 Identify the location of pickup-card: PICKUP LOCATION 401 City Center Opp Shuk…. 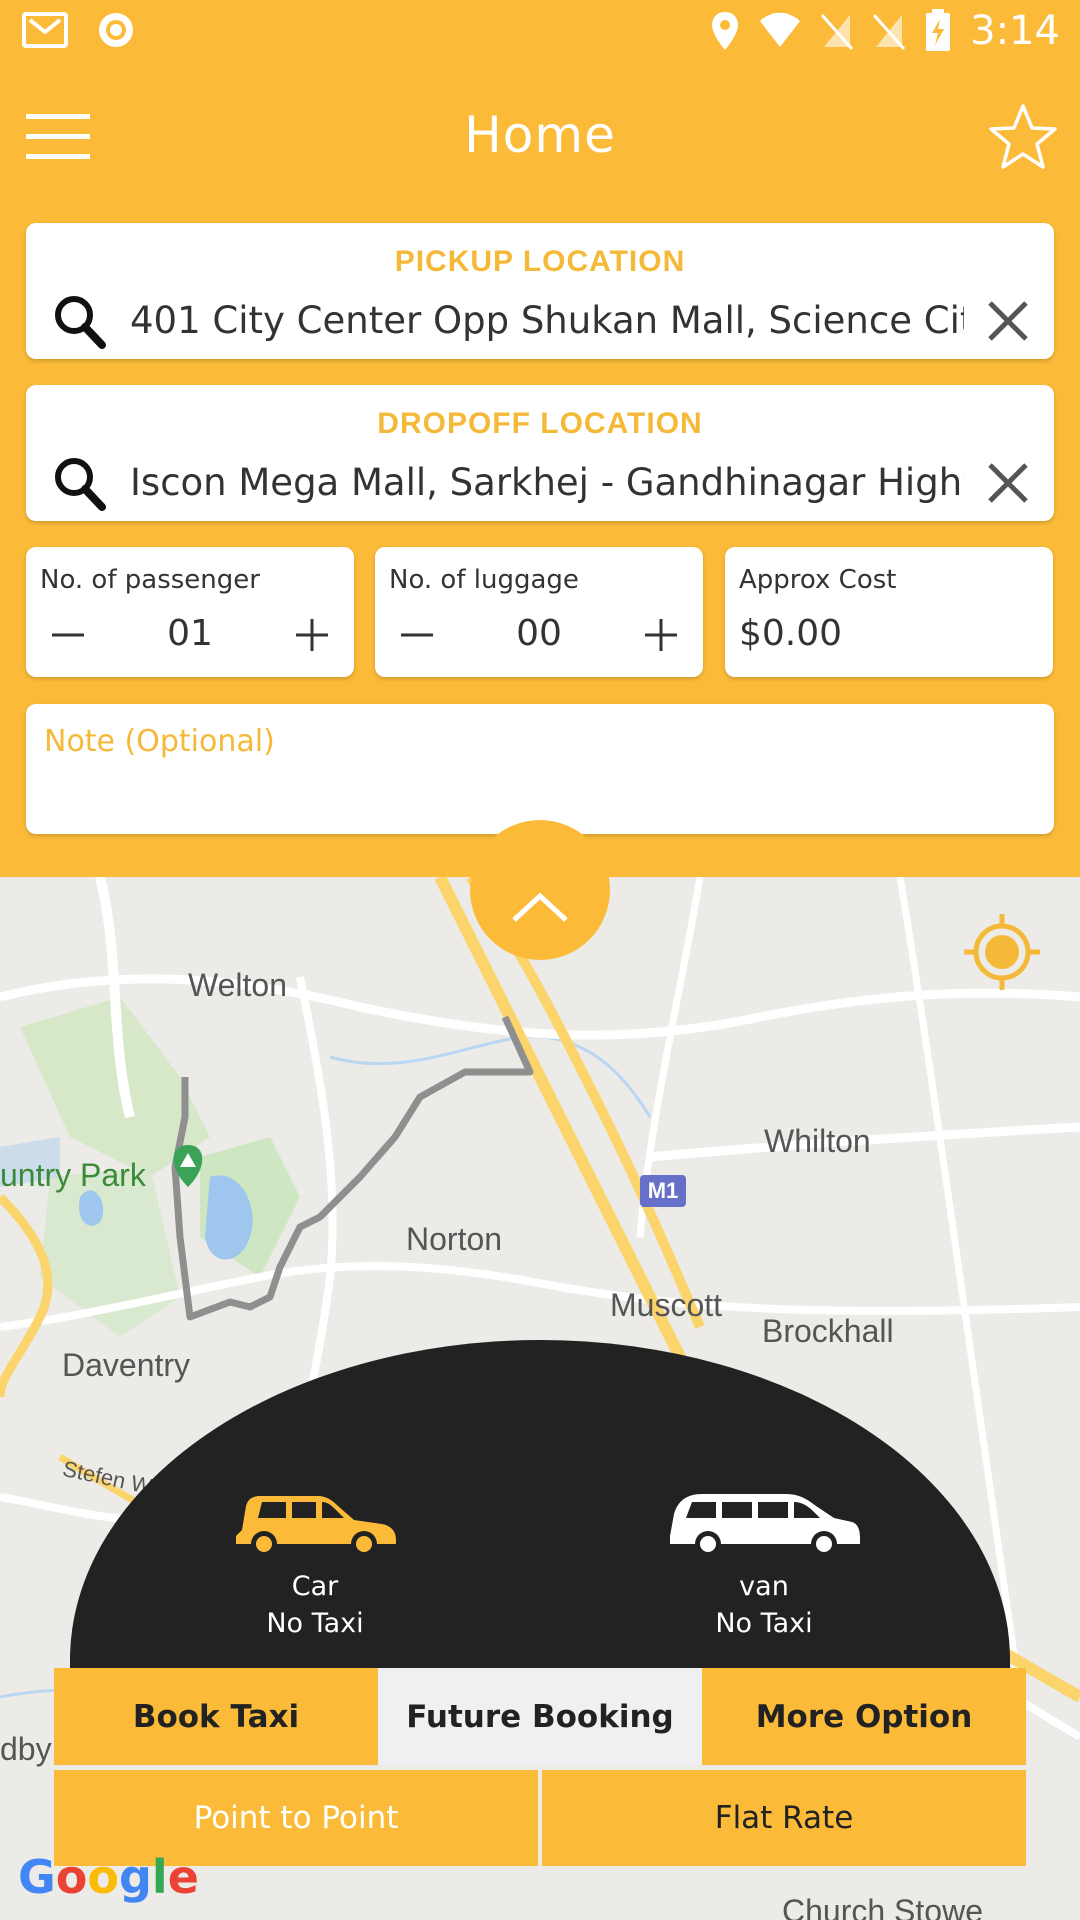
(540, 291).